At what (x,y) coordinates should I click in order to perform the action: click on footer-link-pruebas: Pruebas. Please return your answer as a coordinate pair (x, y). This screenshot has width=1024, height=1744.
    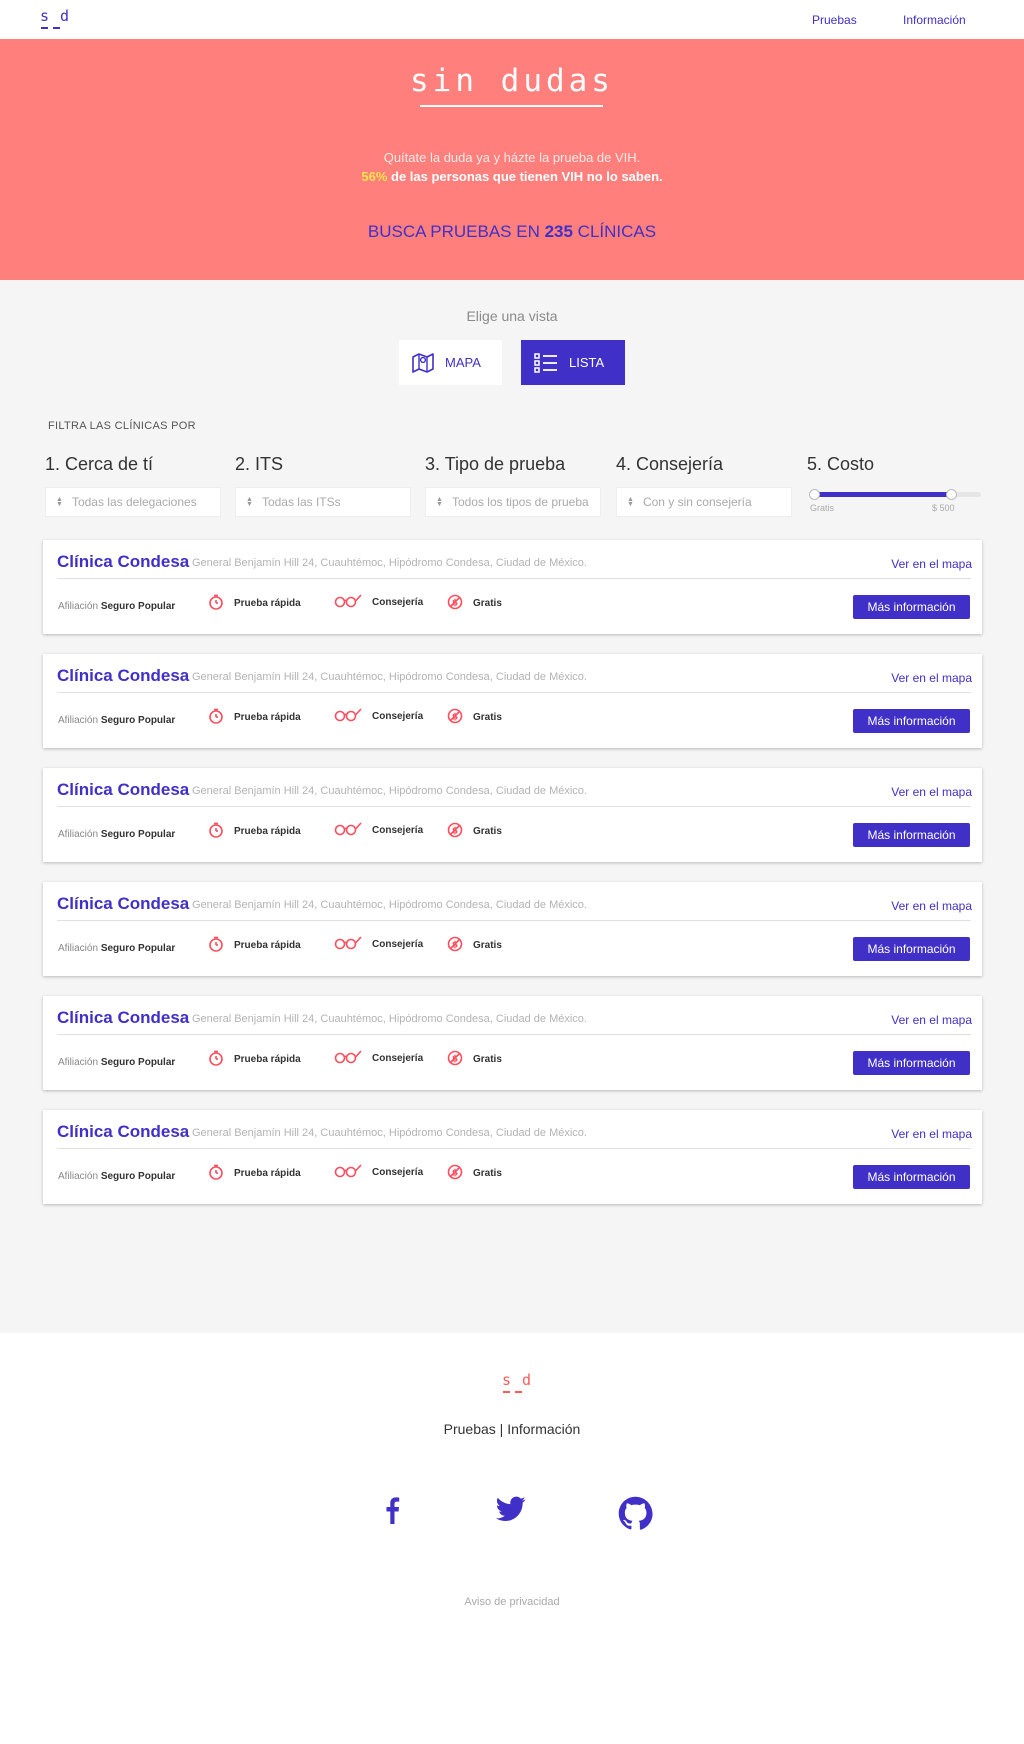
    Looking at the image, I should click on (470, 1429).